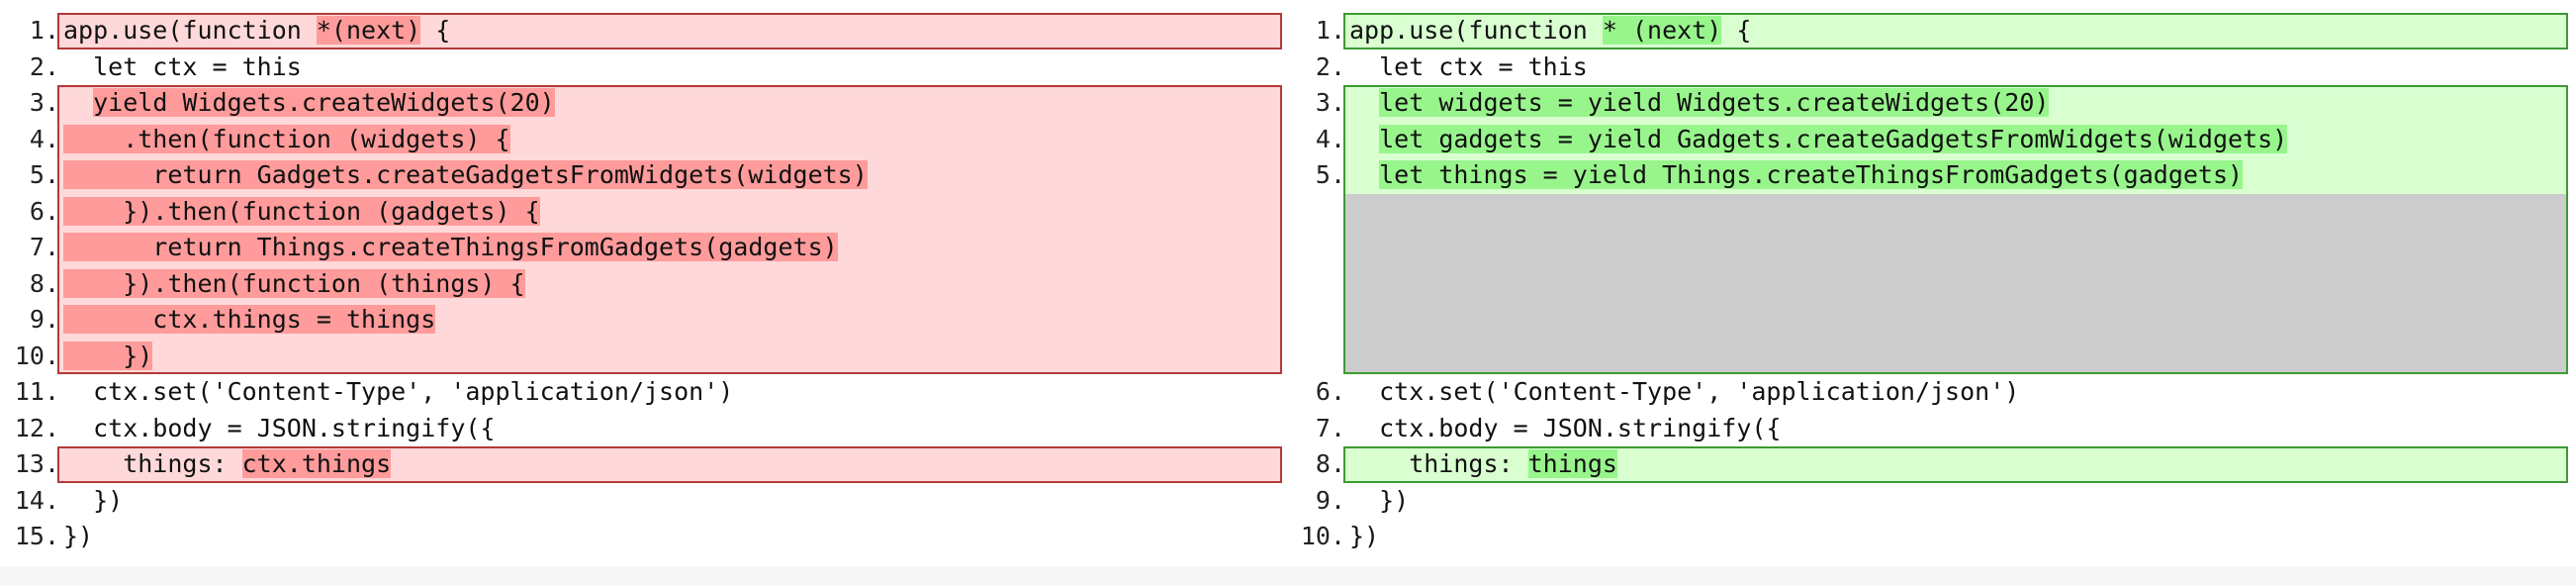  What do you see at coordinates (250, 319) in the screenshot?
I see `removed-text-segment: ctx.things = things` at bounding box center [250, 319].